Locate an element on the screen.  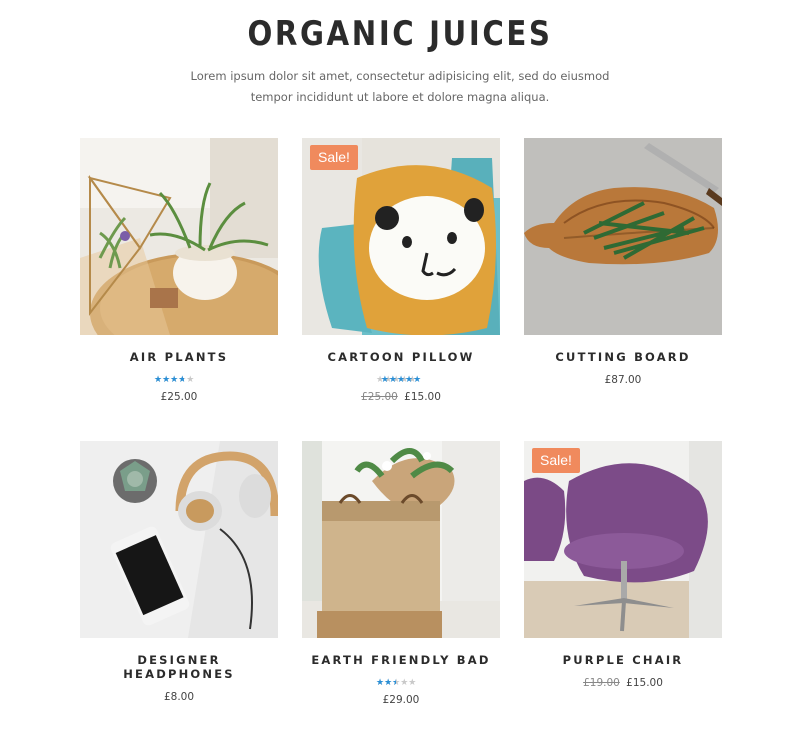
price: £25.00 is located at coordinates (179, 397).